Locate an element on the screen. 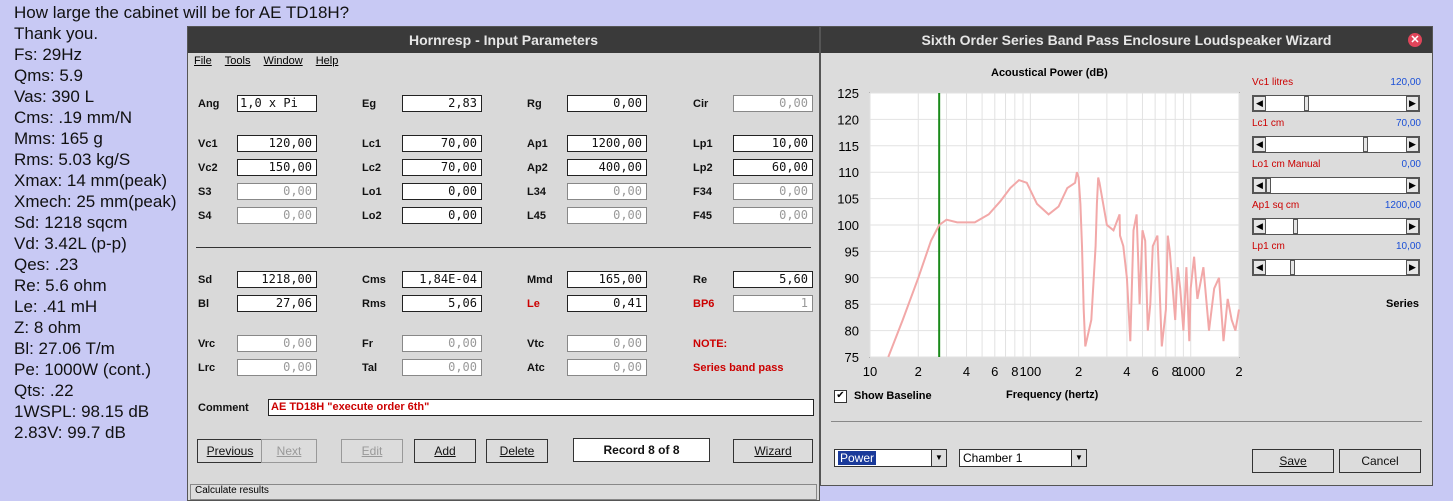 This screenshot has width=1453, height=501. param-field-vtc: 0,00 is located at coordinates (607, 343).